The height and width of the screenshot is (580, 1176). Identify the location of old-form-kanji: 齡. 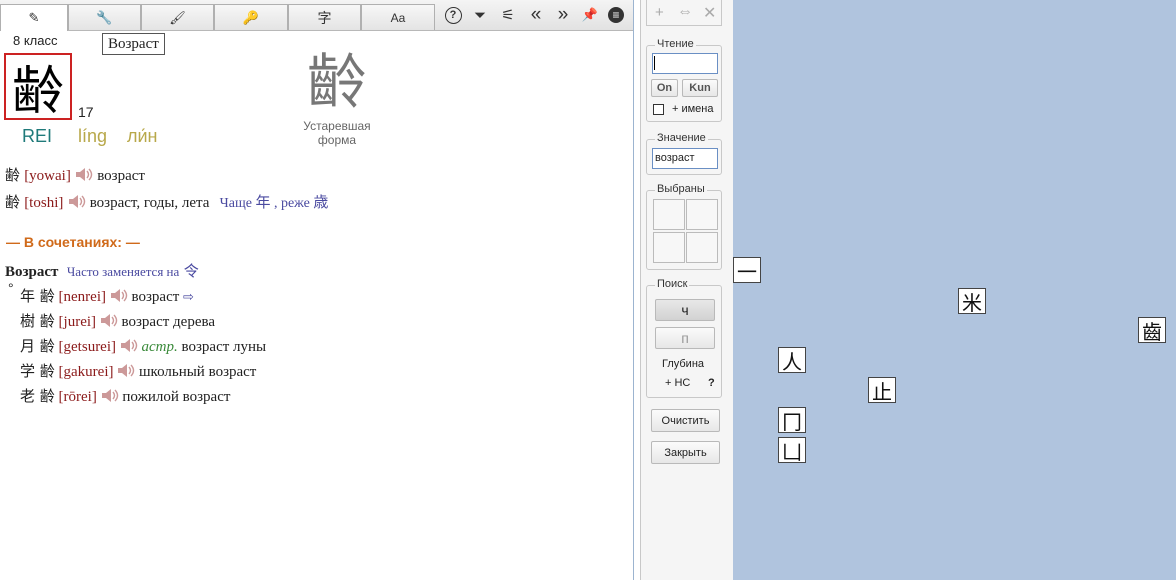
(337, 83).